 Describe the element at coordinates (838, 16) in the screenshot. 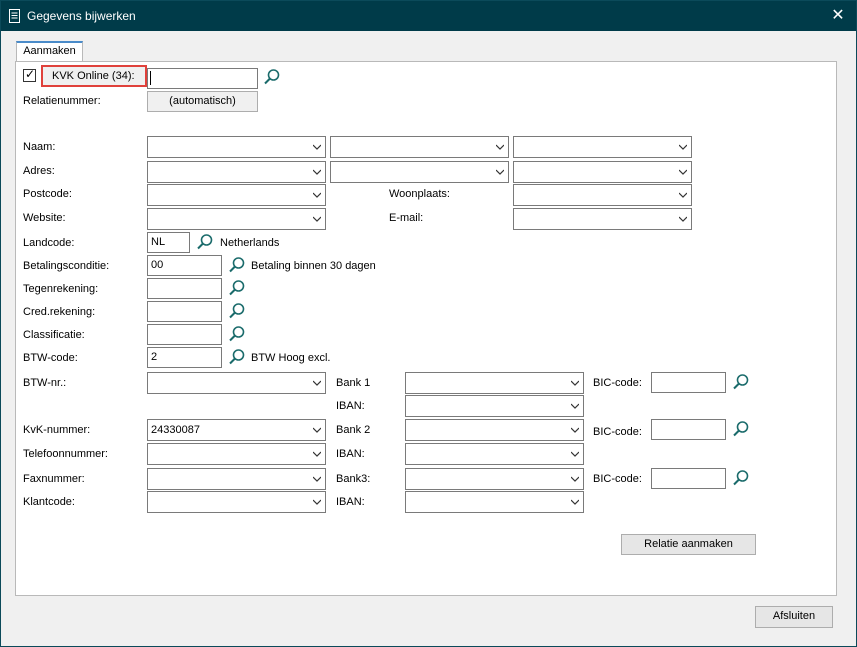

I see `close-icon: ✕` at that location.